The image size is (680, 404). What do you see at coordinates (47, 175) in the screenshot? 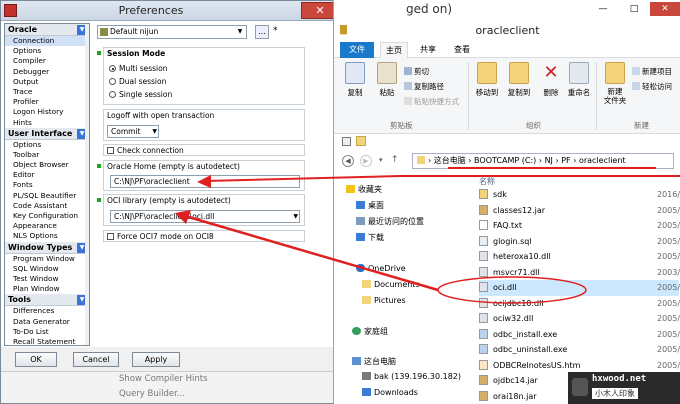
I see `sidebar-item: Editor` at bounding box center [47, 175].